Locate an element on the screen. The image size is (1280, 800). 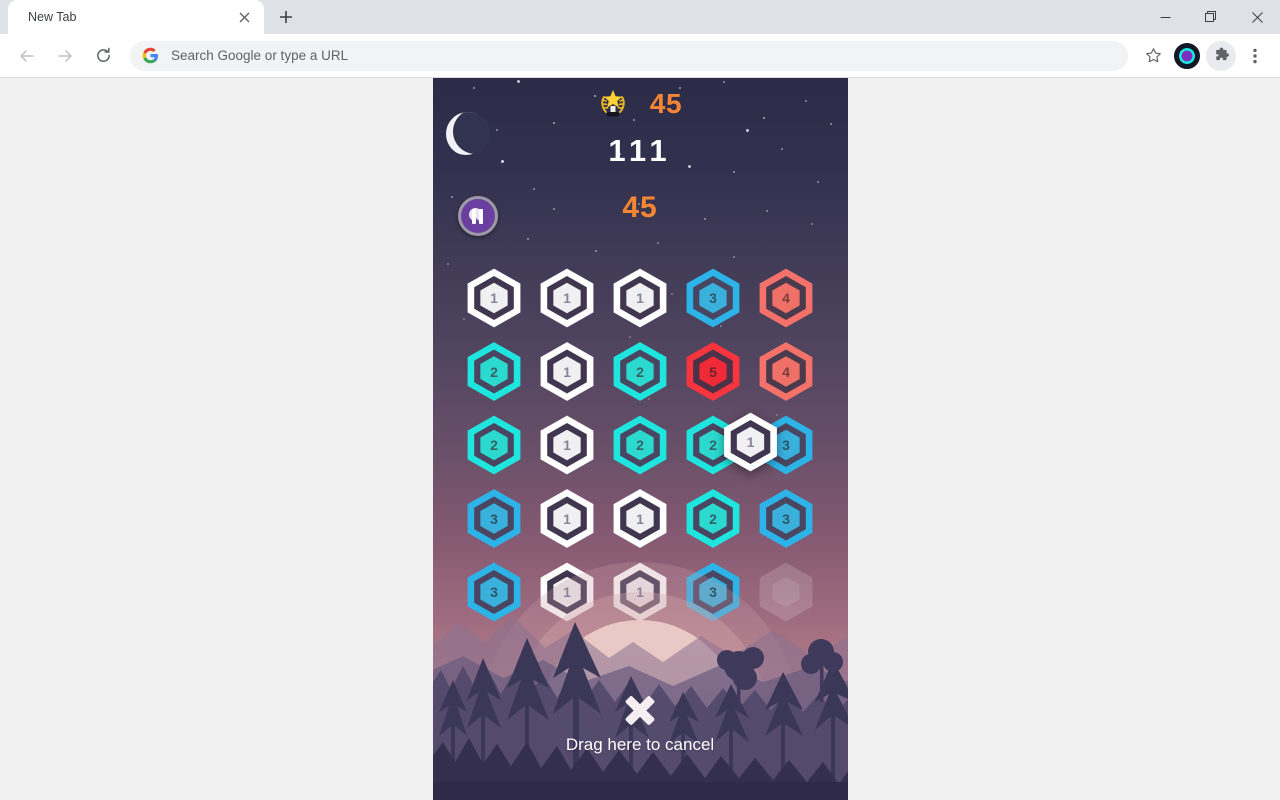
forward-arrow-icon is located at coordinates (65, 56).